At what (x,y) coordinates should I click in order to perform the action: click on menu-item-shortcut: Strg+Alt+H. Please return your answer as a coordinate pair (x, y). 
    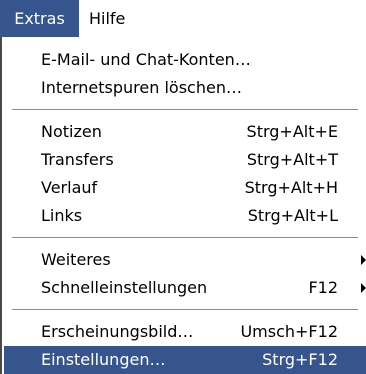
    Looking at the image, I should click on (291, 187).